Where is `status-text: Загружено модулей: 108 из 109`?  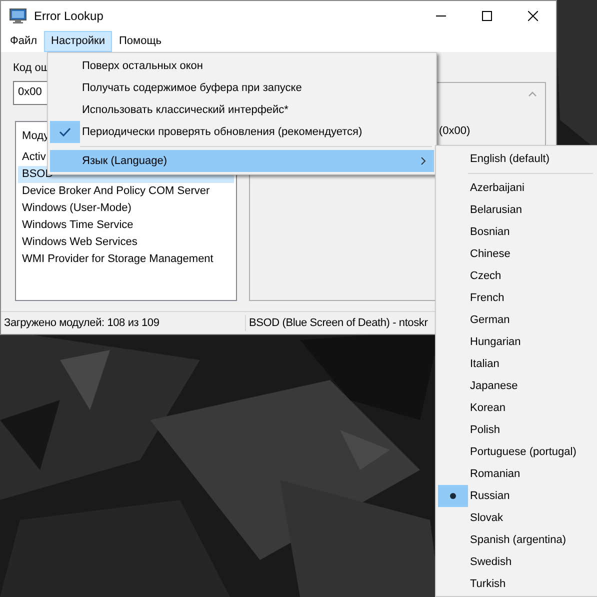 status-text: Загружено модулей: 108 из 109 is located at coordinates (123, 323).